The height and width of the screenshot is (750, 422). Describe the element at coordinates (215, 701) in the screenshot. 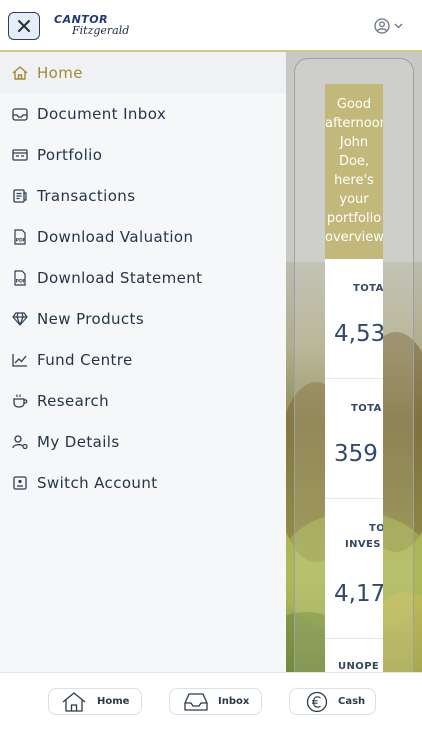

I see `tab-inbox: Inbox` at that location.